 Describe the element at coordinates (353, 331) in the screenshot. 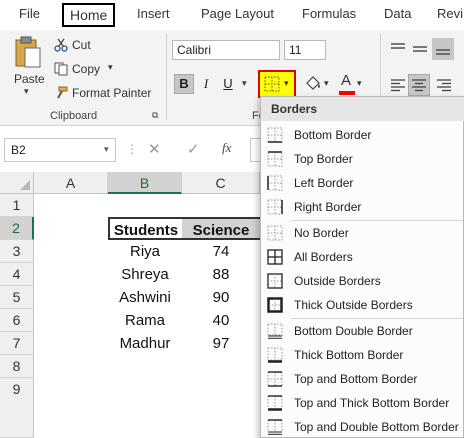

I see `menu-item-label: Bottom Double Border` at that location.